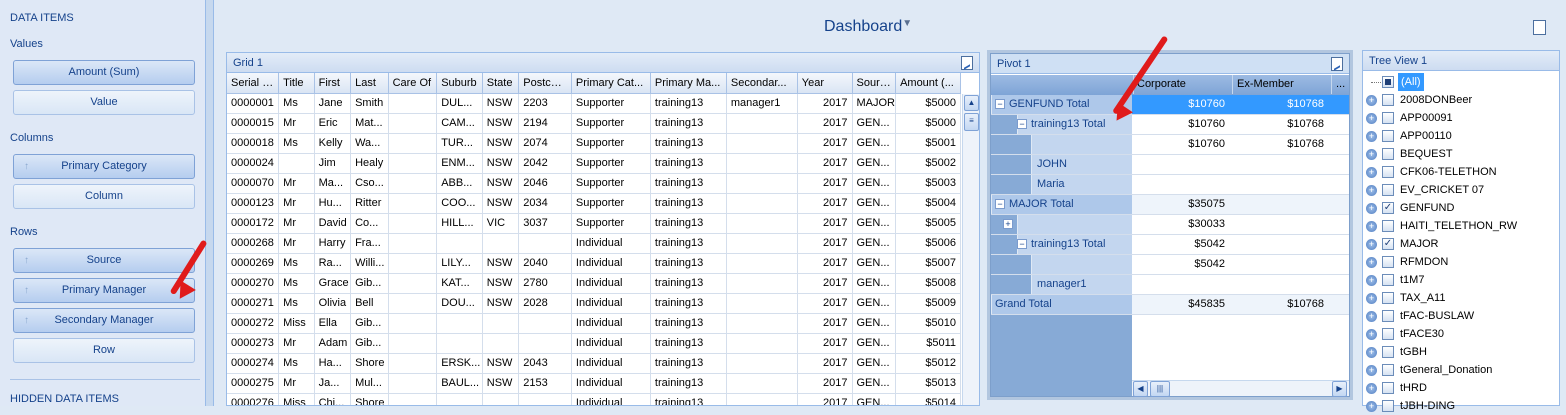  Describe the element at coordinates (1461, 100) in the screenshot. I see `tree-item: +2008DONBeer` at that location.